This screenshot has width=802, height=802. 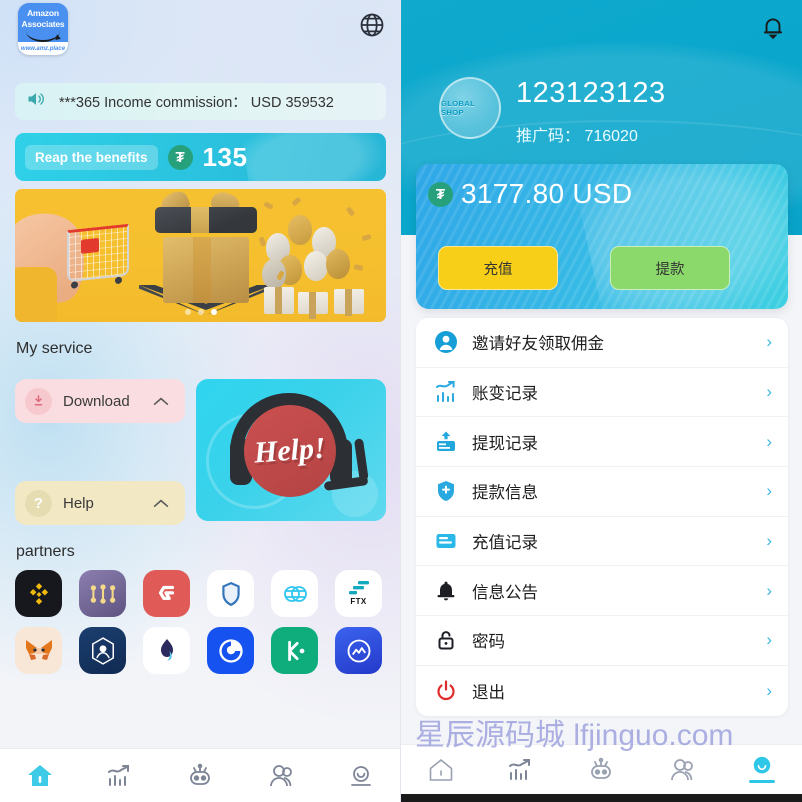 I want to click on promo-banner-carousel, so click(x=200, y=255).